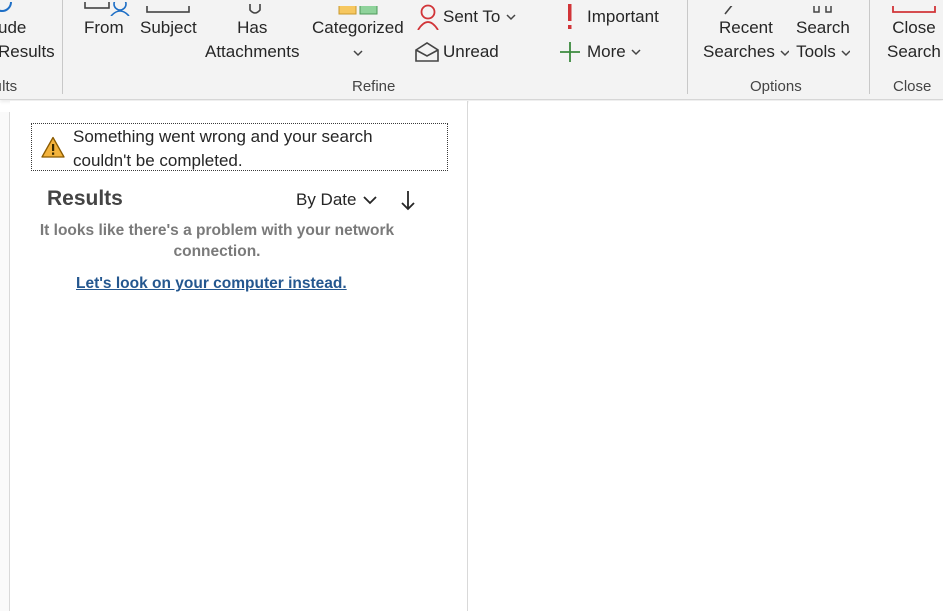 This screenshot has height=611, width=943. What do you see at coordinates (158, 160) in the screenshot?
I see `error-message-line-2: couldn't be completed.` at bounding box center [158, 160].